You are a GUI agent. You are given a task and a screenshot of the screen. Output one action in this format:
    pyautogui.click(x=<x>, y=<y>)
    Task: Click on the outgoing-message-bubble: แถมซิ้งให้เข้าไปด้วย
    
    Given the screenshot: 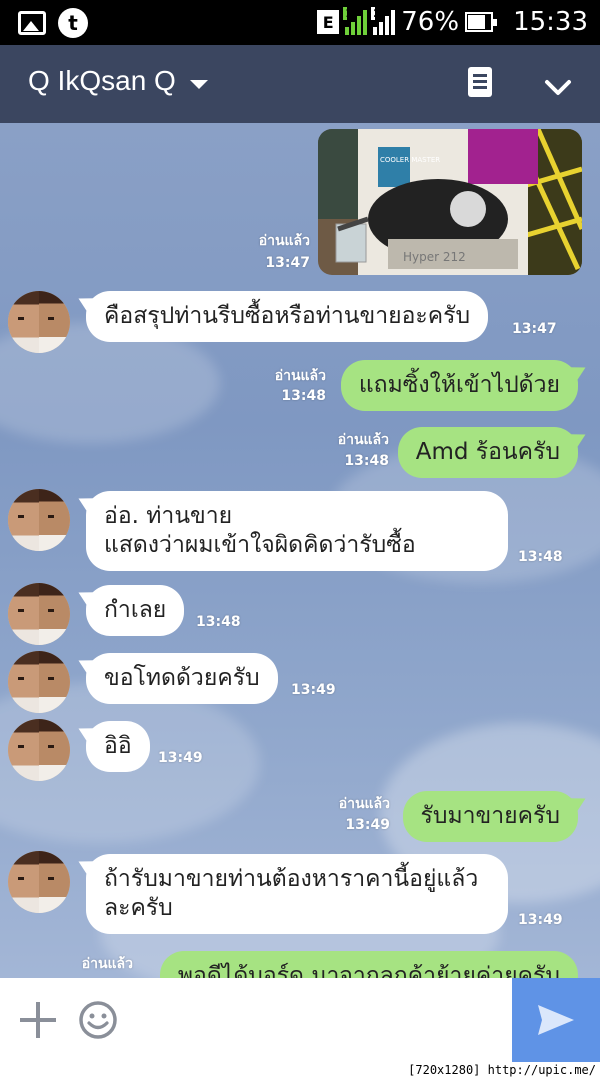 What is the action you would take?
    pyautogui.click(x=459, y=385)
    